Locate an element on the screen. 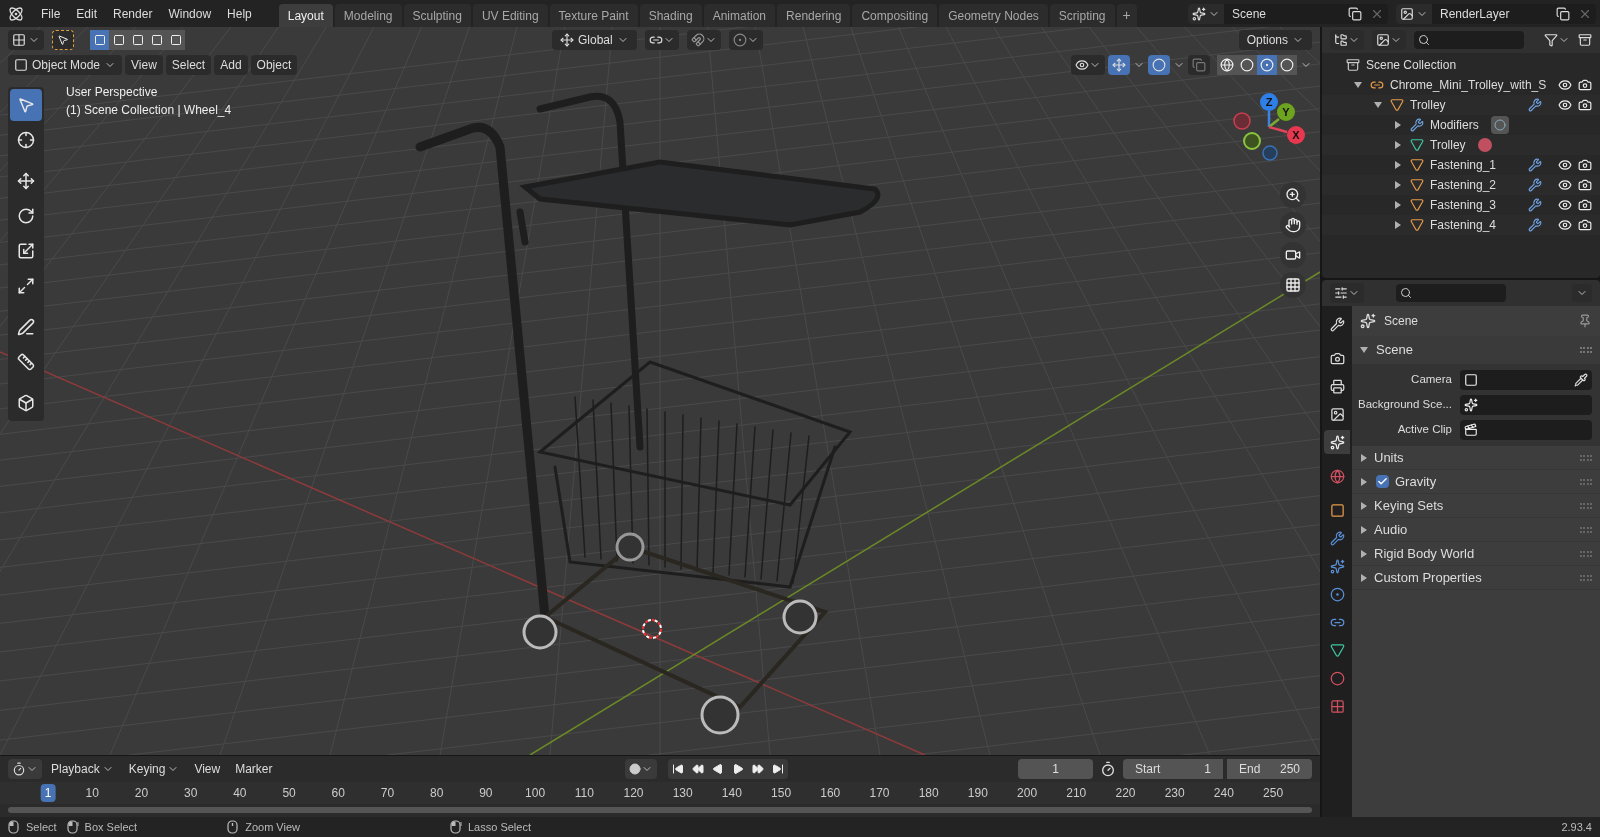 This screenshot has height=837, width=1600. new-collection-button is located at coordinates (1585, 40).